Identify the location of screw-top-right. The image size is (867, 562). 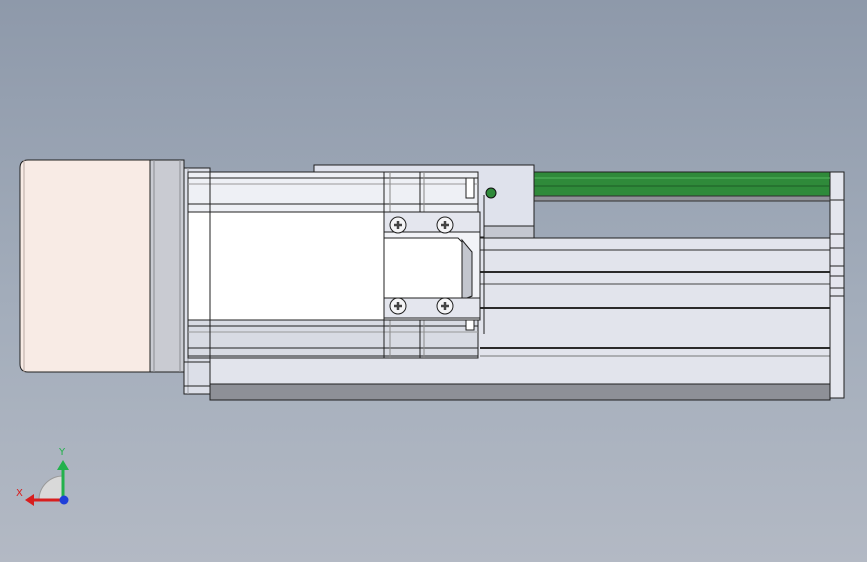
(445, 225).